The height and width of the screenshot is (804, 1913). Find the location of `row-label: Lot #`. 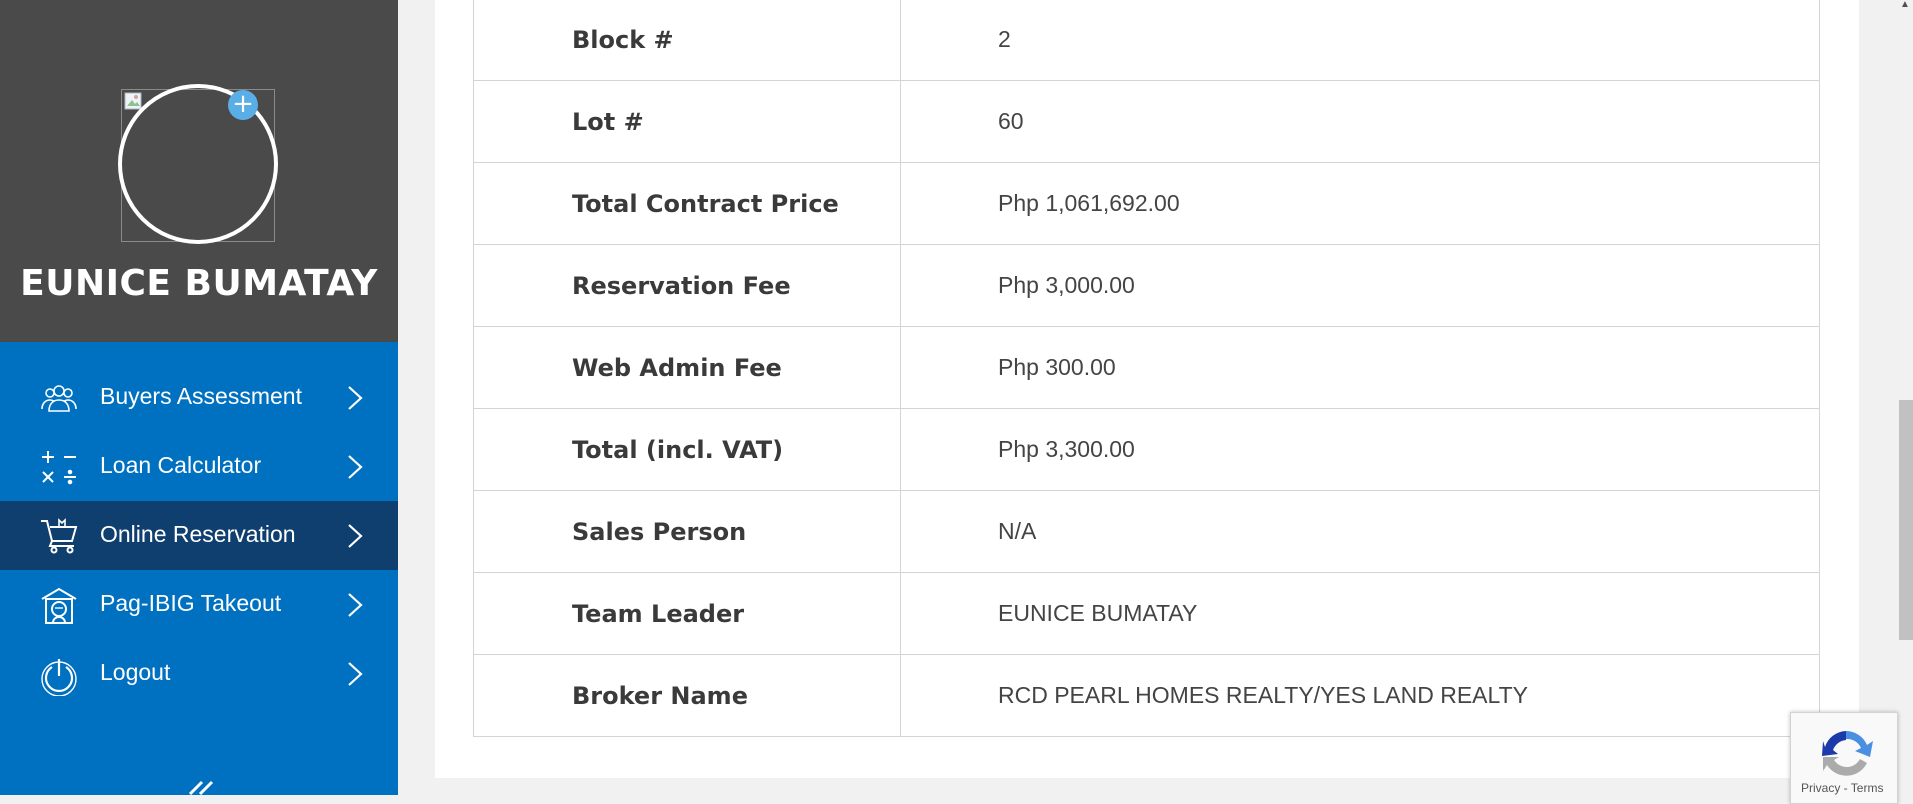

row-label: Lot # is located at coordinates (687, 121).